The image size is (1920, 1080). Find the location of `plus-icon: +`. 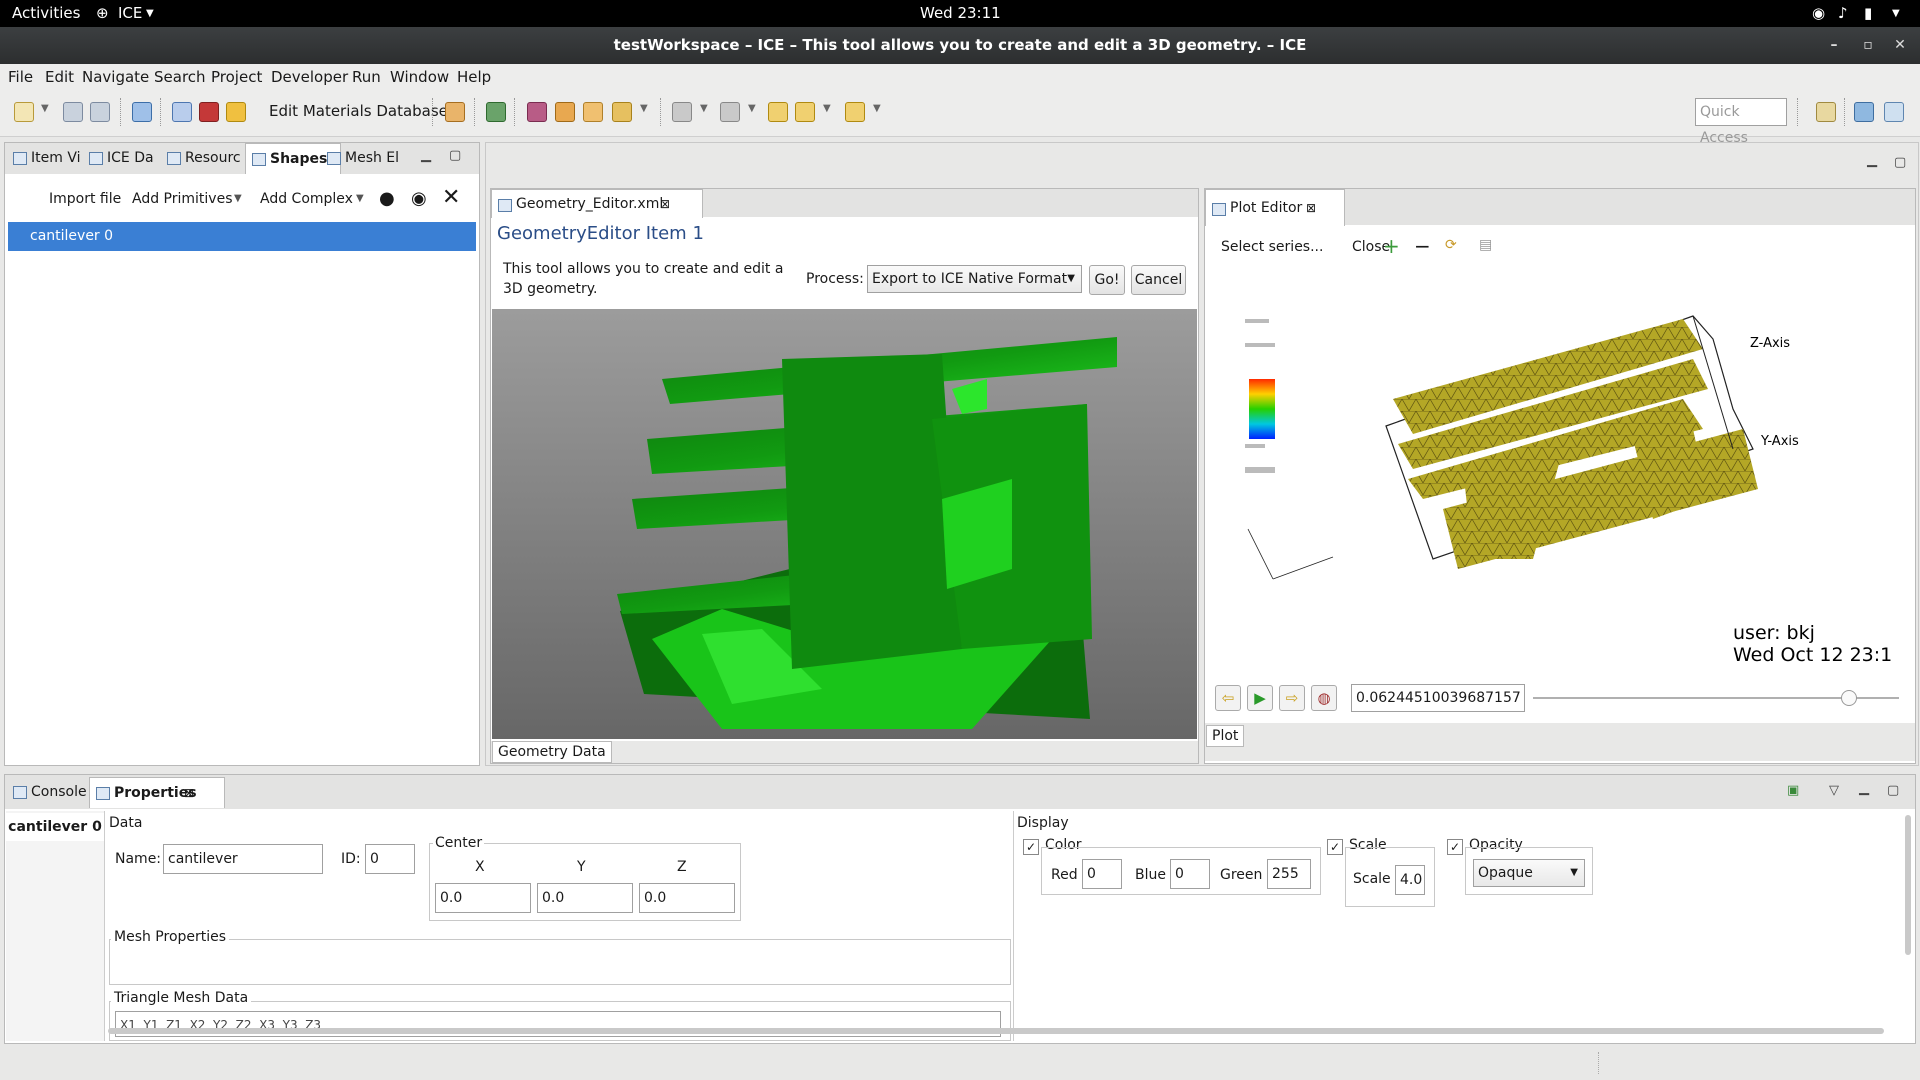

plus-icon: + is located at coordinates (1391, 246).